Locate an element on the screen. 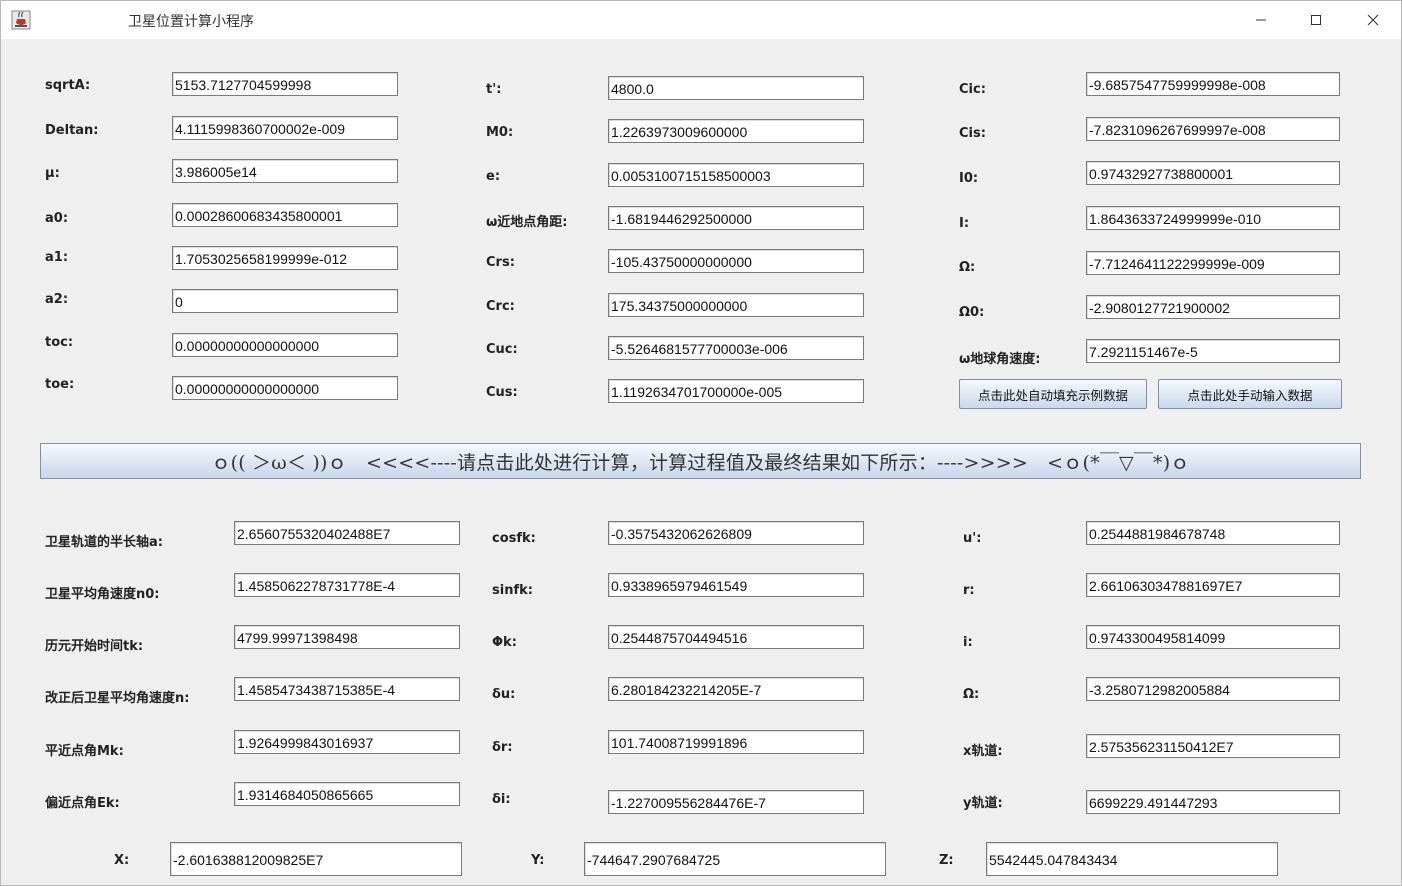 This screenshot has width=1402, height=886. label-a0: a0: is located at coordinates (57, 218).